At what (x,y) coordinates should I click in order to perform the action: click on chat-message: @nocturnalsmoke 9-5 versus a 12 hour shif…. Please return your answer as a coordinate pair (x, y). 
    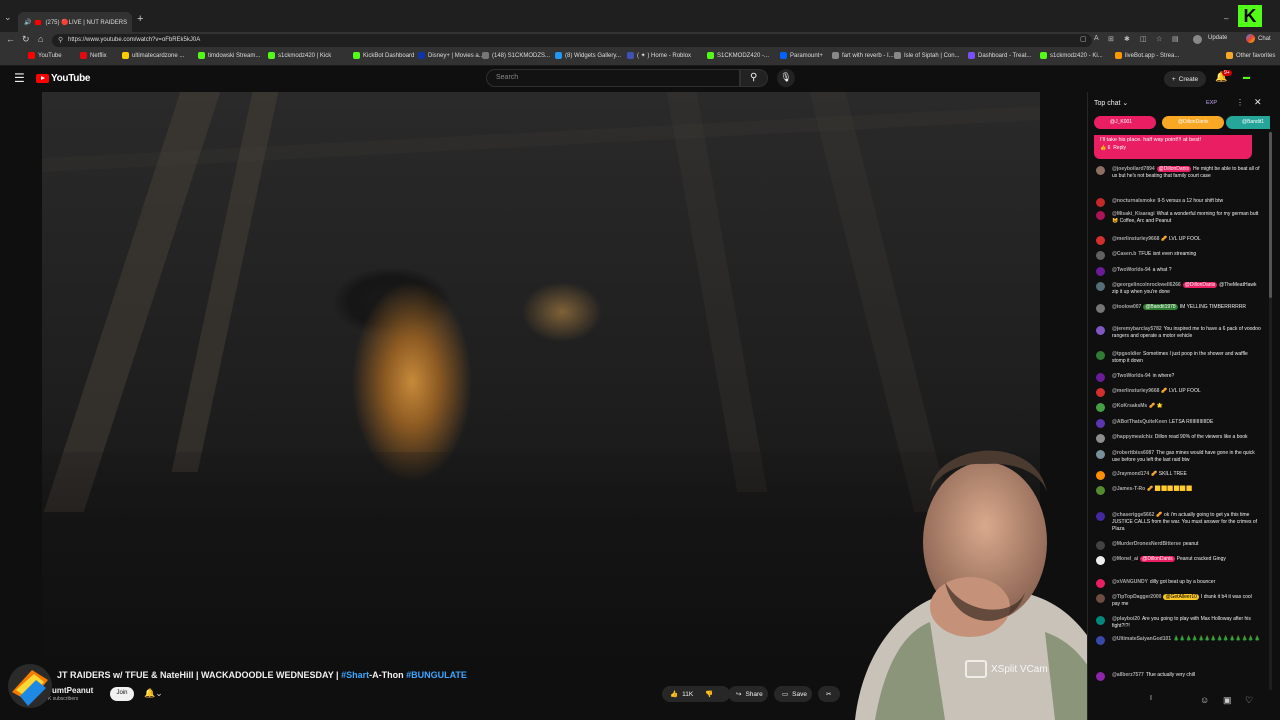
    Looking at the image, I should click on (1177, 202).